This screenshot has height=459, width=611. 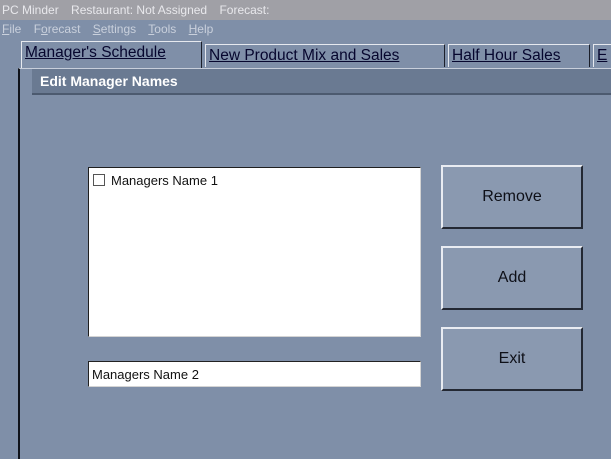 I want to click on list-item: Managers Name 1, so click(x=155, y=180).